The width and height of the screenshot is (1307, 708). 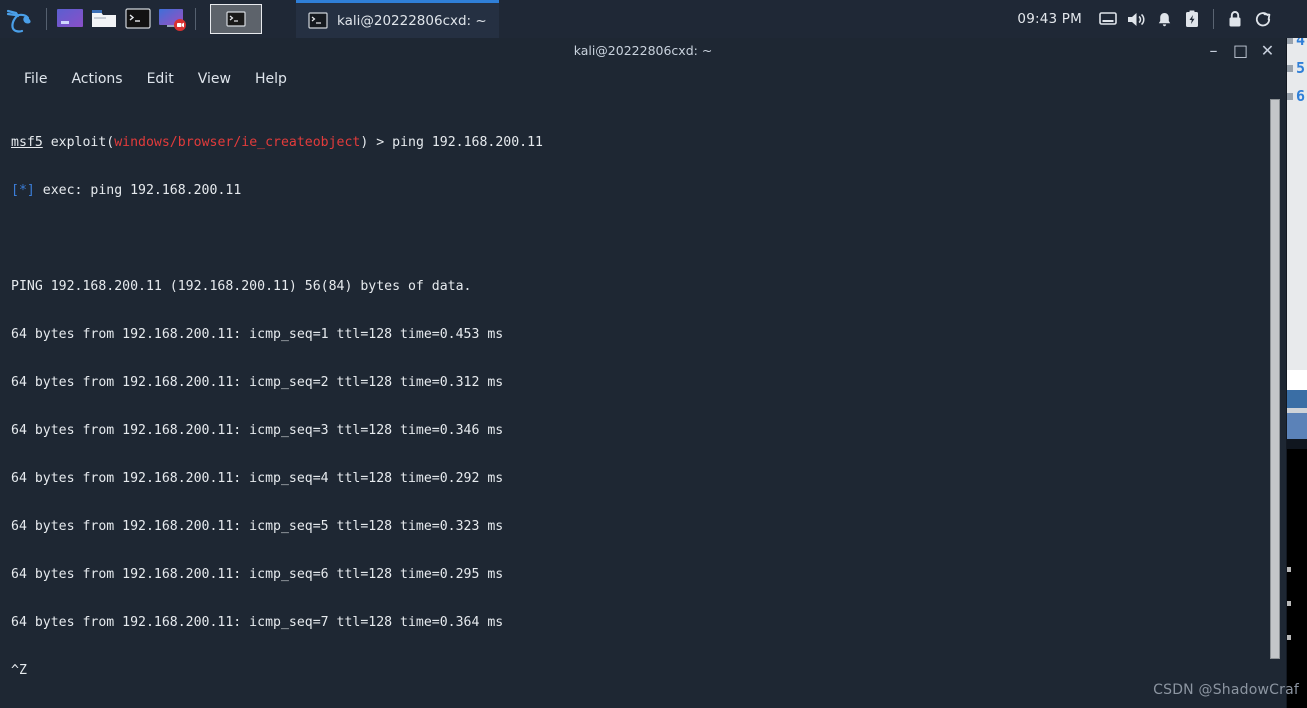 What do you see at coordinates (1108, 19) in the screenshot?
I see `display-icon` at bounding box center [1108, 19].